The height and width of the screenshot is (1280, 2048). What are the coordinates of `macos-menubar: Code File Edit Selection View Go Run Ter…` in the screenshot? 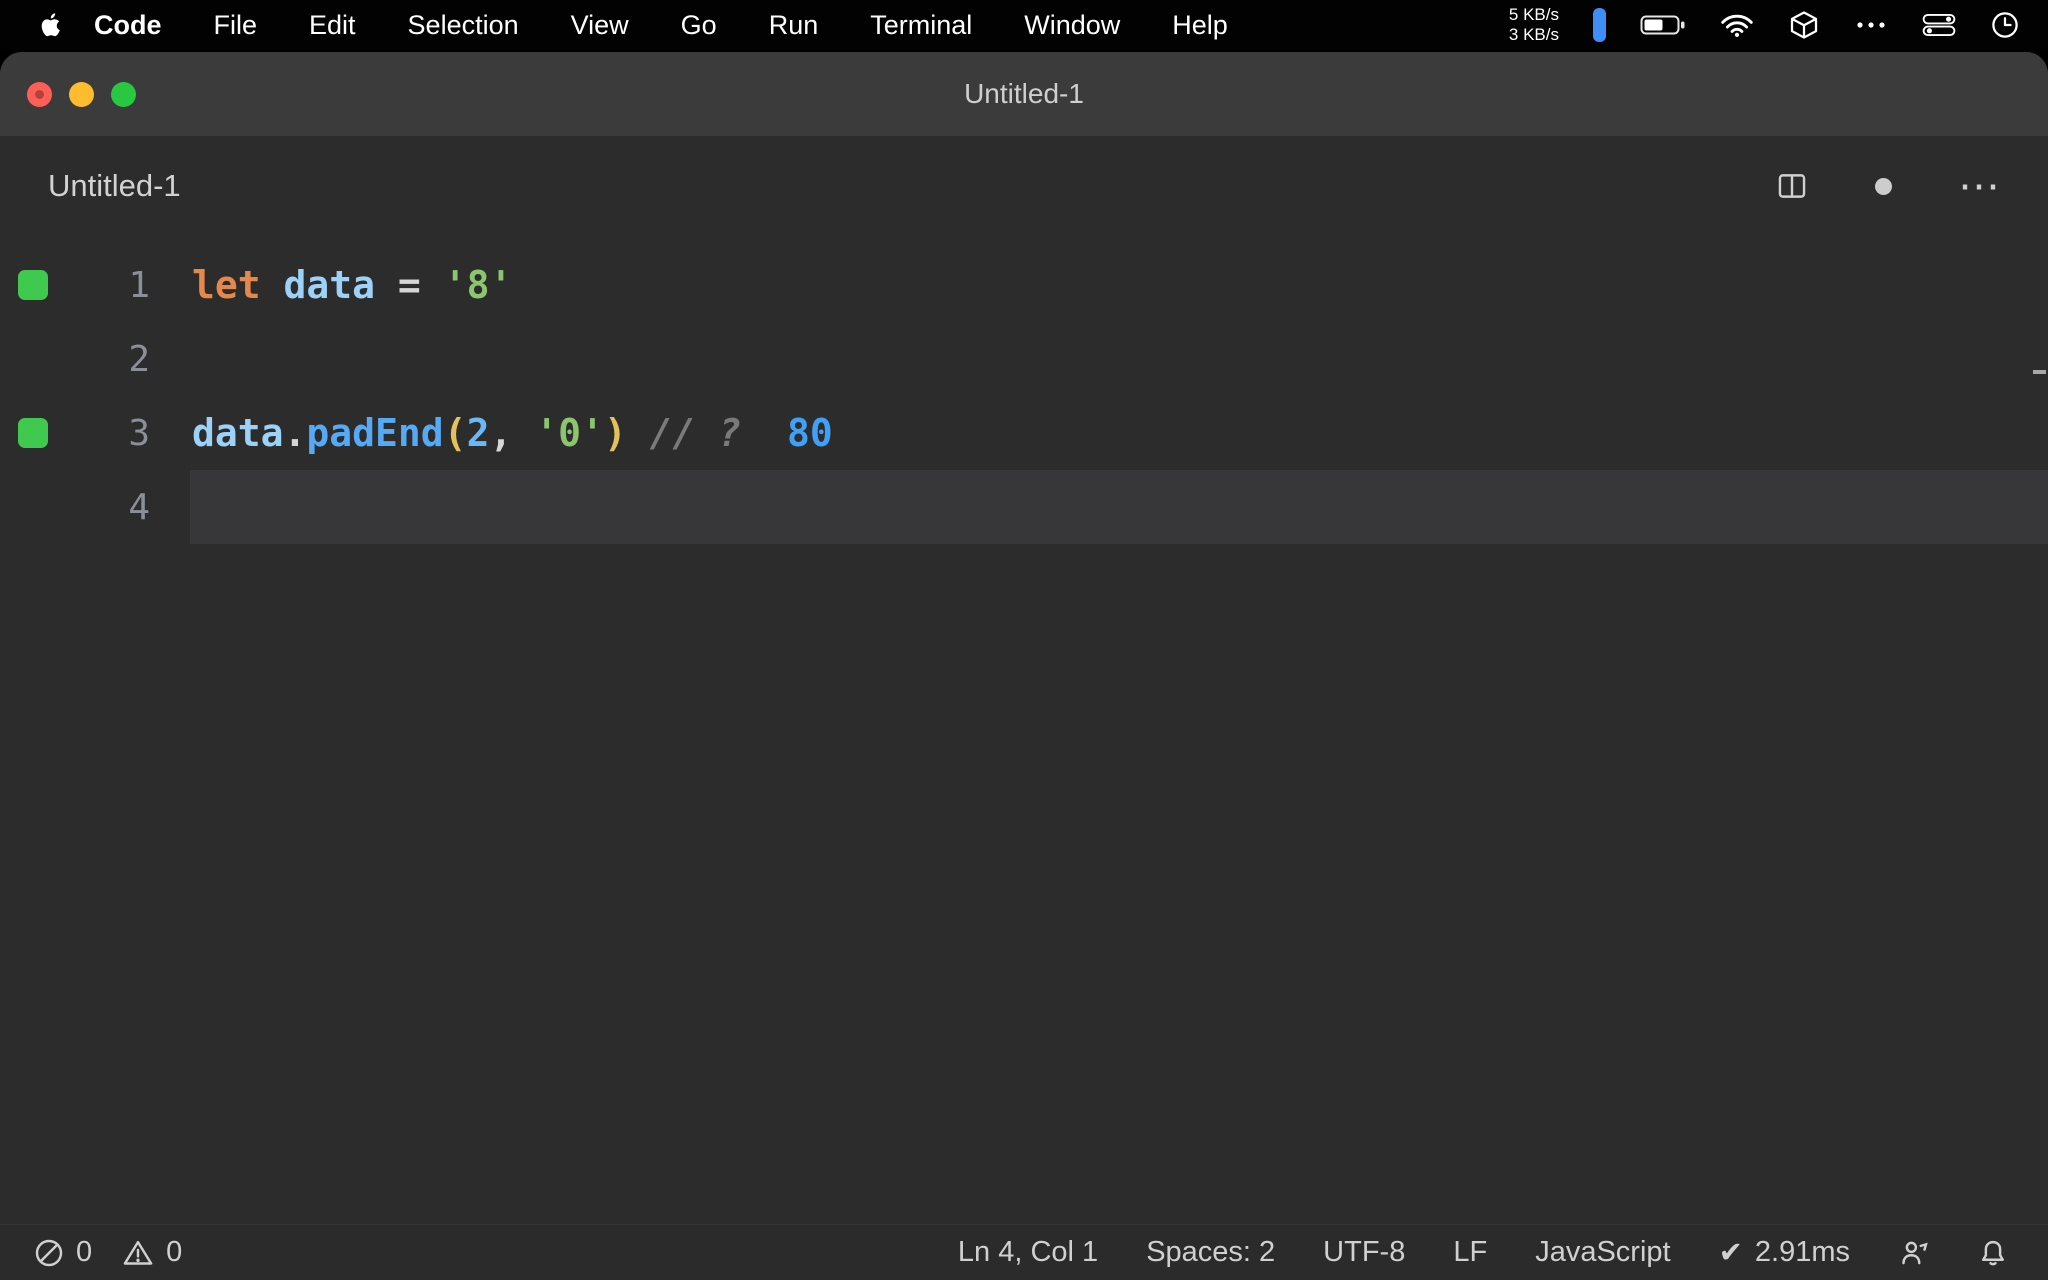 It's located at (1024, 25).